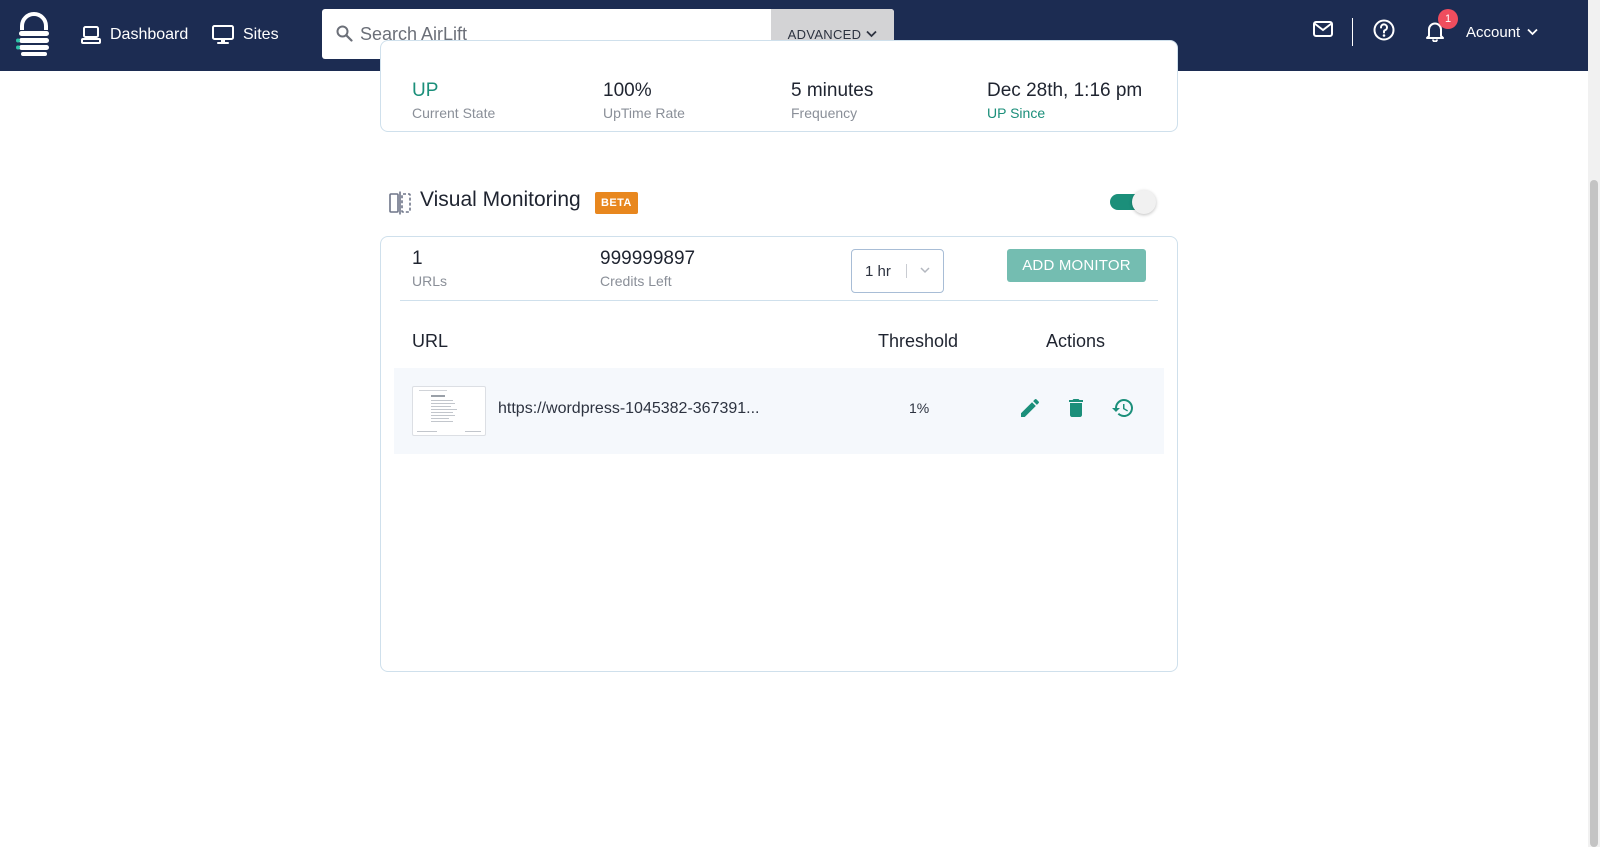  I want to click on airlift-logo, so click(34, 34).